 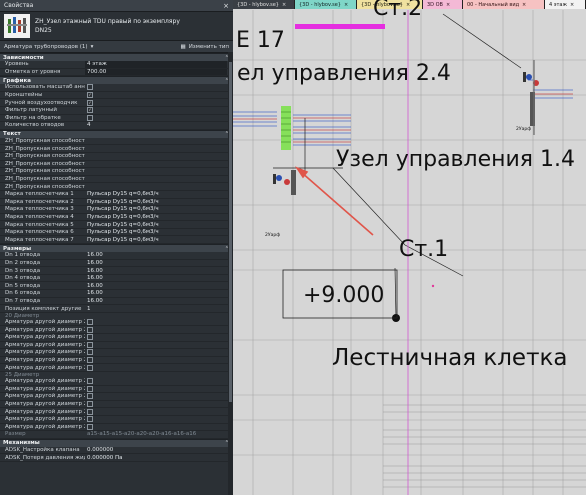 I want to click on group-mechanisms: Механизмы ⌃, so click(x=116, y=442).